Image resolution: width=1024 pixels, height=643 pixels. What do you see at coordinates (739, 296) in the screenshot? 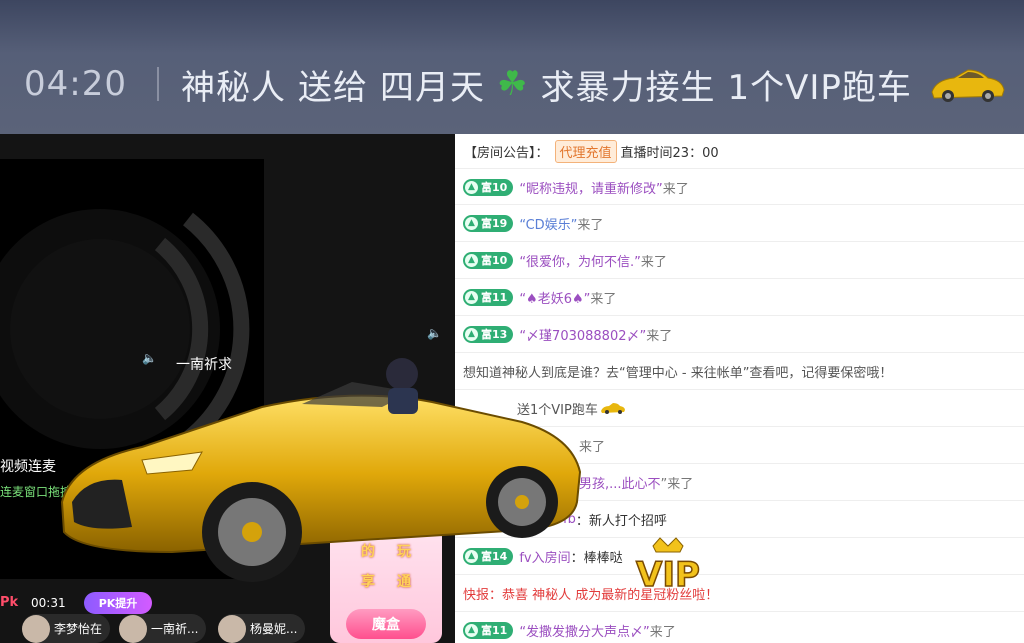
I see `chat-message: ▲ 富11 “♠老妖6♠” 来了` at bounding box center [739, 296].